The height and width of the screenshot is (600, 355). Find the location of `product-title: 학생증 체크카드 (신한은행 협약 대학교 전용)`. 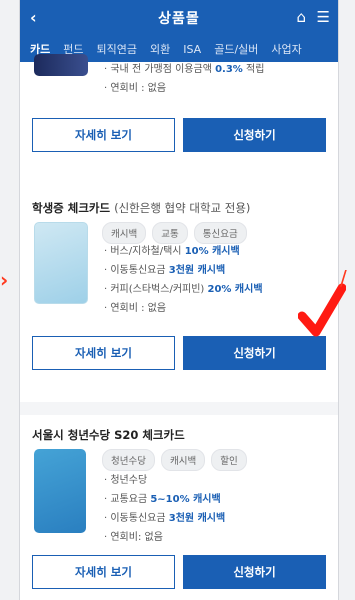

product-title: 학생증 체크카드 (신한은행 협약 대학교 전용) is located at coordinates (141, 208).